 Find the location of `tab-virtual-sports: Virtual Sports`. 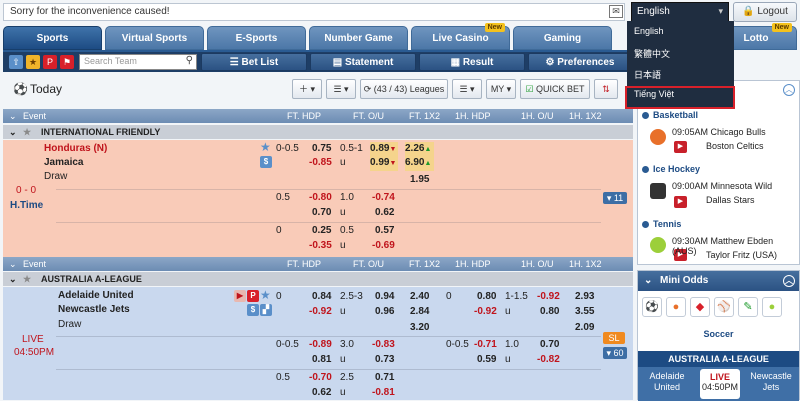

tab-virtual-sports: Virtual Sports is located at coordinates (154, 38).